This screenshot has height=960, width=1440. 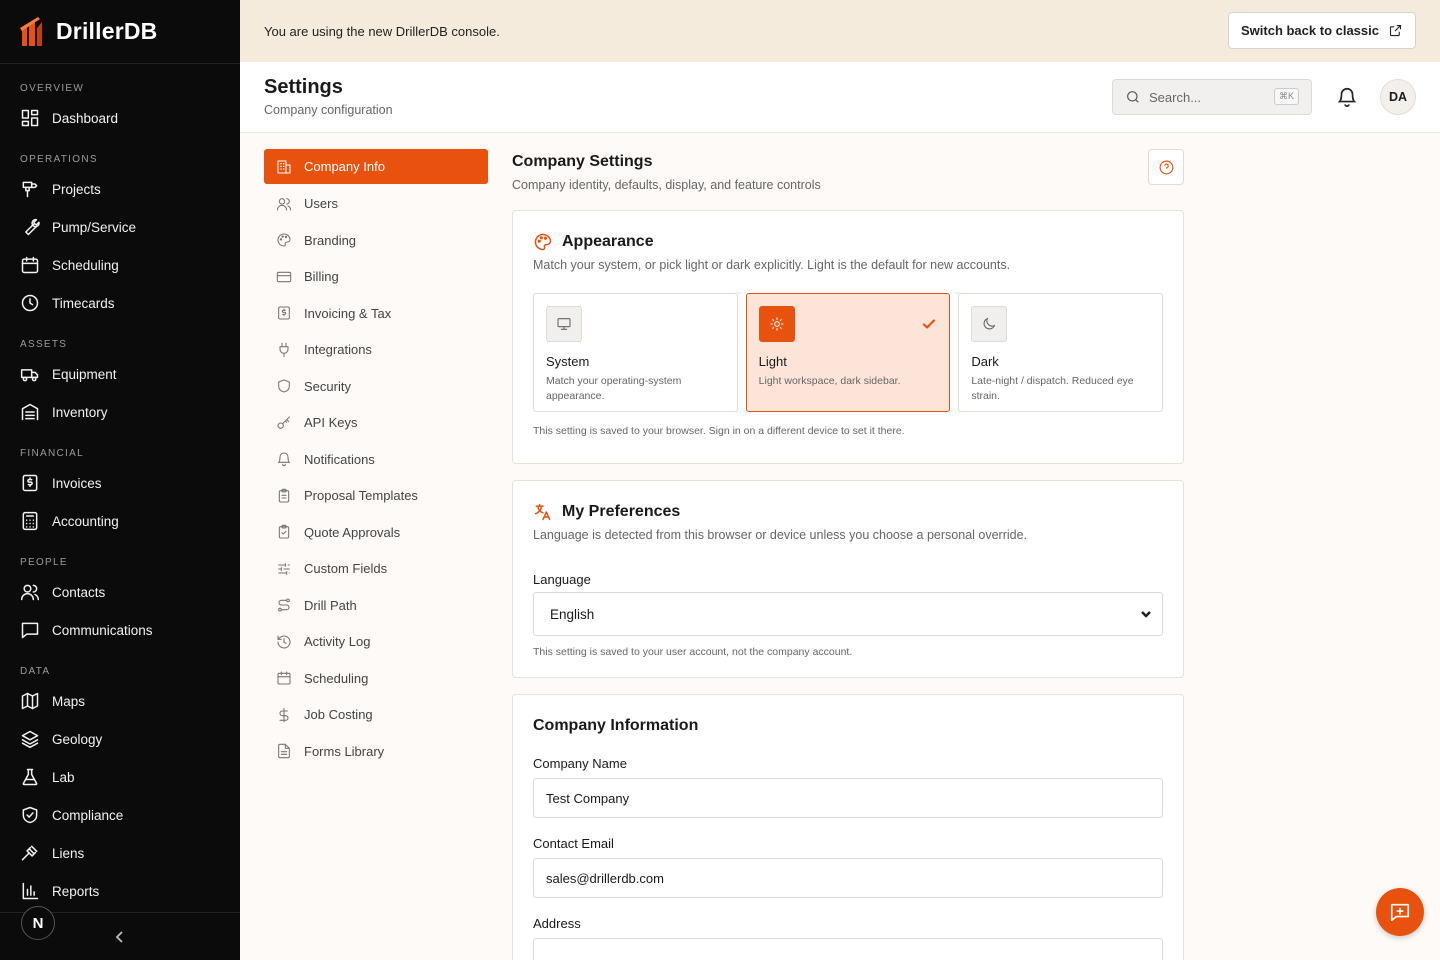 I want to click on settings-item-label: Branding, so click(x=330, y=240).